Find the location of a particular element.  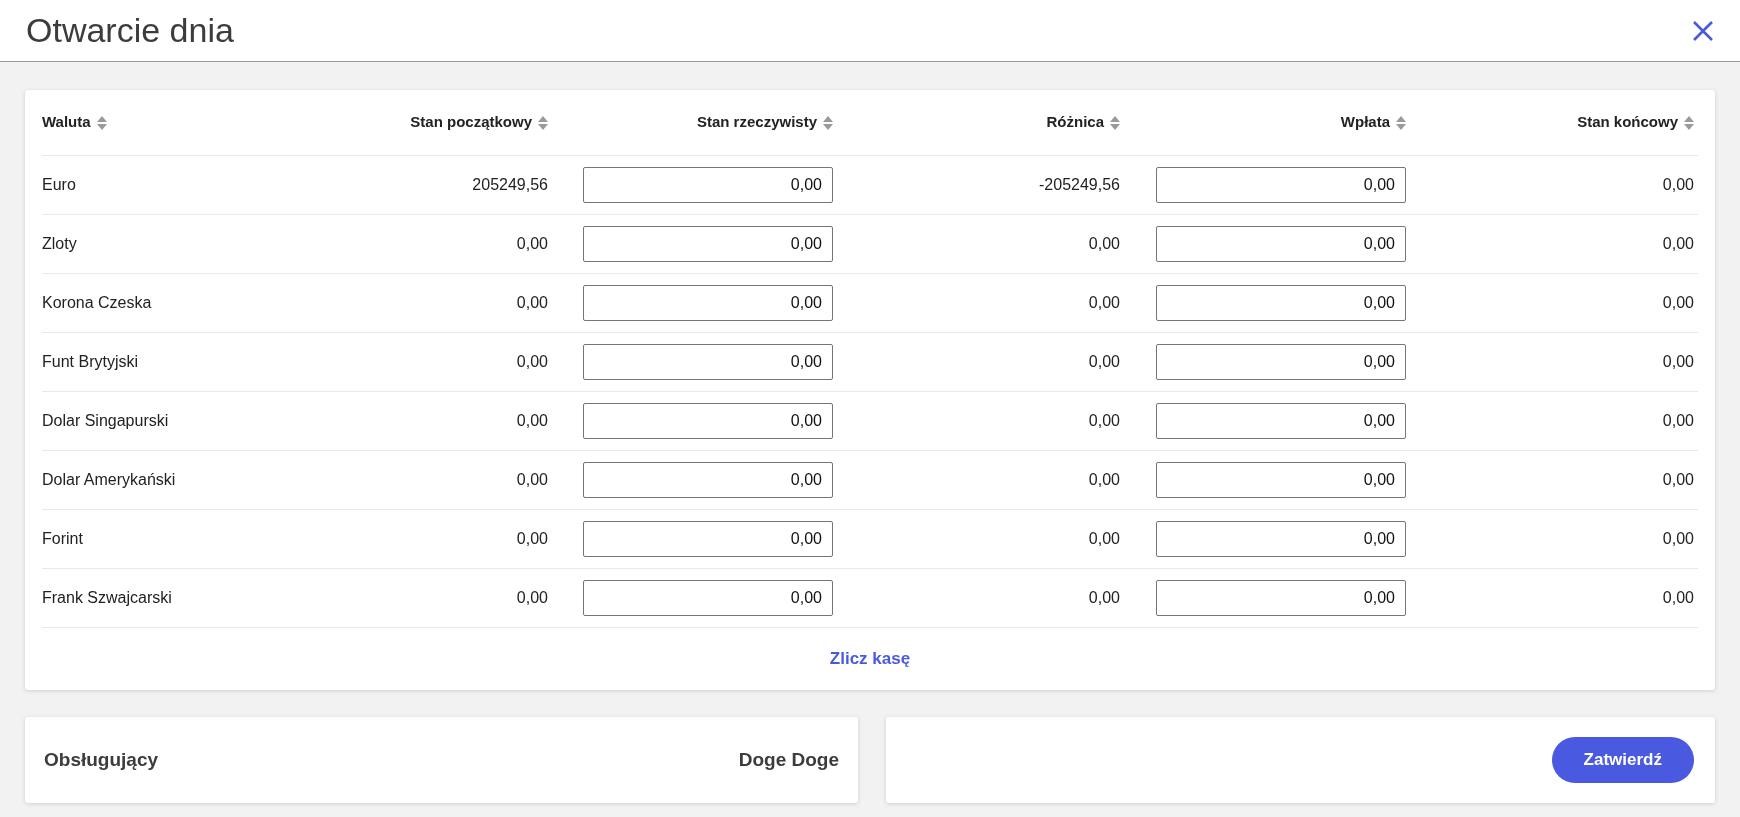

currency-name: Dolar Amerykański is located at coordinates (109, 480).